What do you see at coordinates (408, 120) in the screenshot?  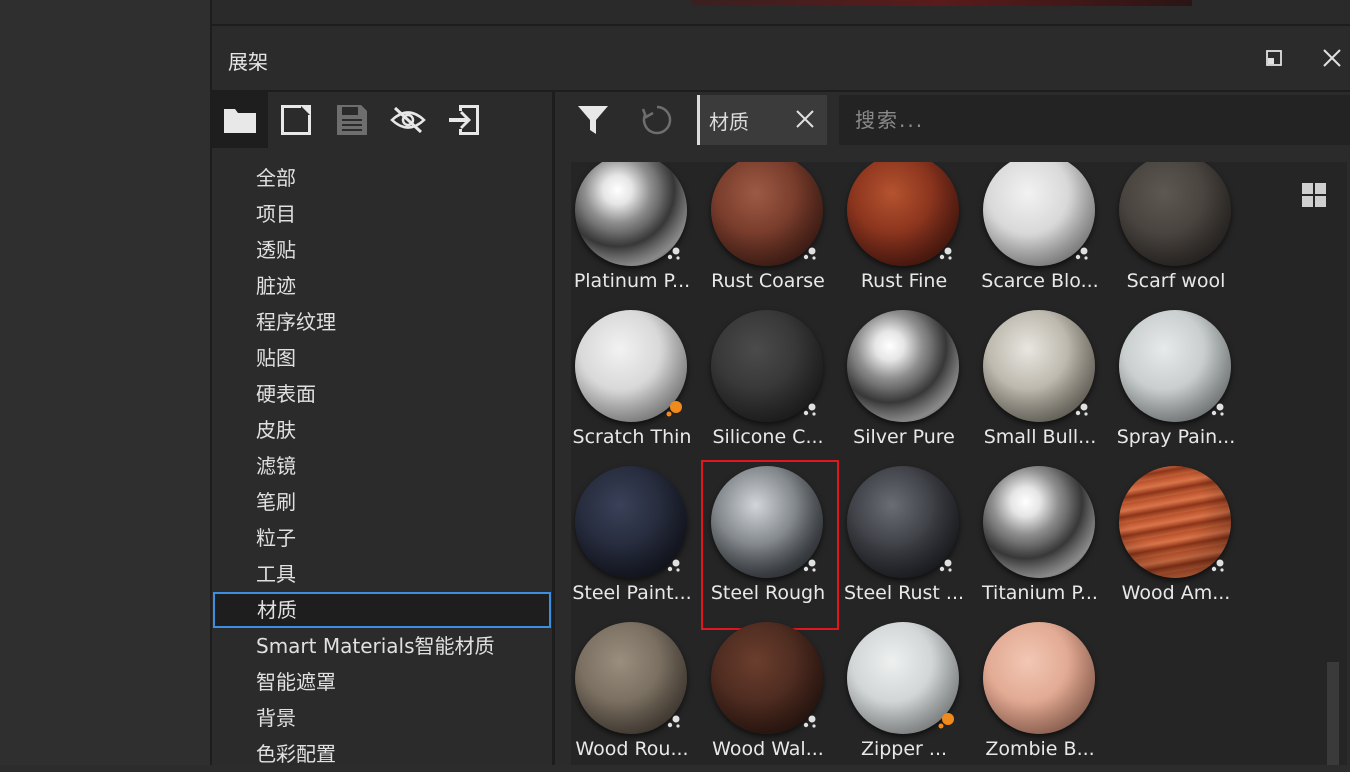 I see `hide-icon` at bounding box center [408, 120].